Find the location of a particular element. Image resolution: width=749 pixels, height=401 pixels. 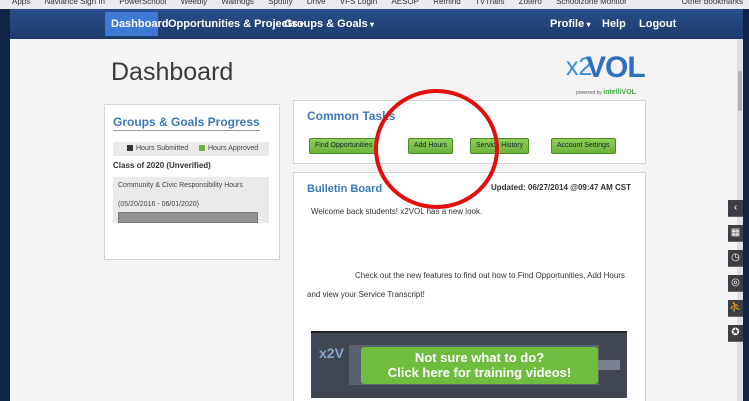

logo-powered-by: powered by intelliVOL is located at coordinates (606, 92).